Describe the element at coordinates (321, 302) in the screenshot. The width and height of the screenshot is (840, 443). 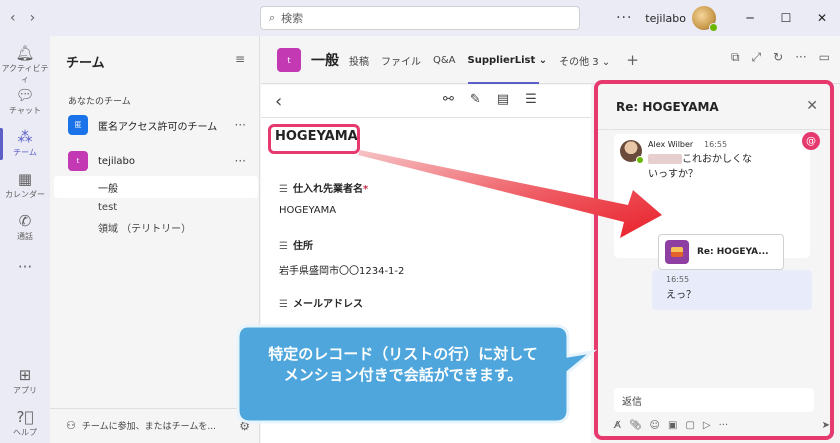
I see `field-label-email: ☰ メールアドレス` at that location.